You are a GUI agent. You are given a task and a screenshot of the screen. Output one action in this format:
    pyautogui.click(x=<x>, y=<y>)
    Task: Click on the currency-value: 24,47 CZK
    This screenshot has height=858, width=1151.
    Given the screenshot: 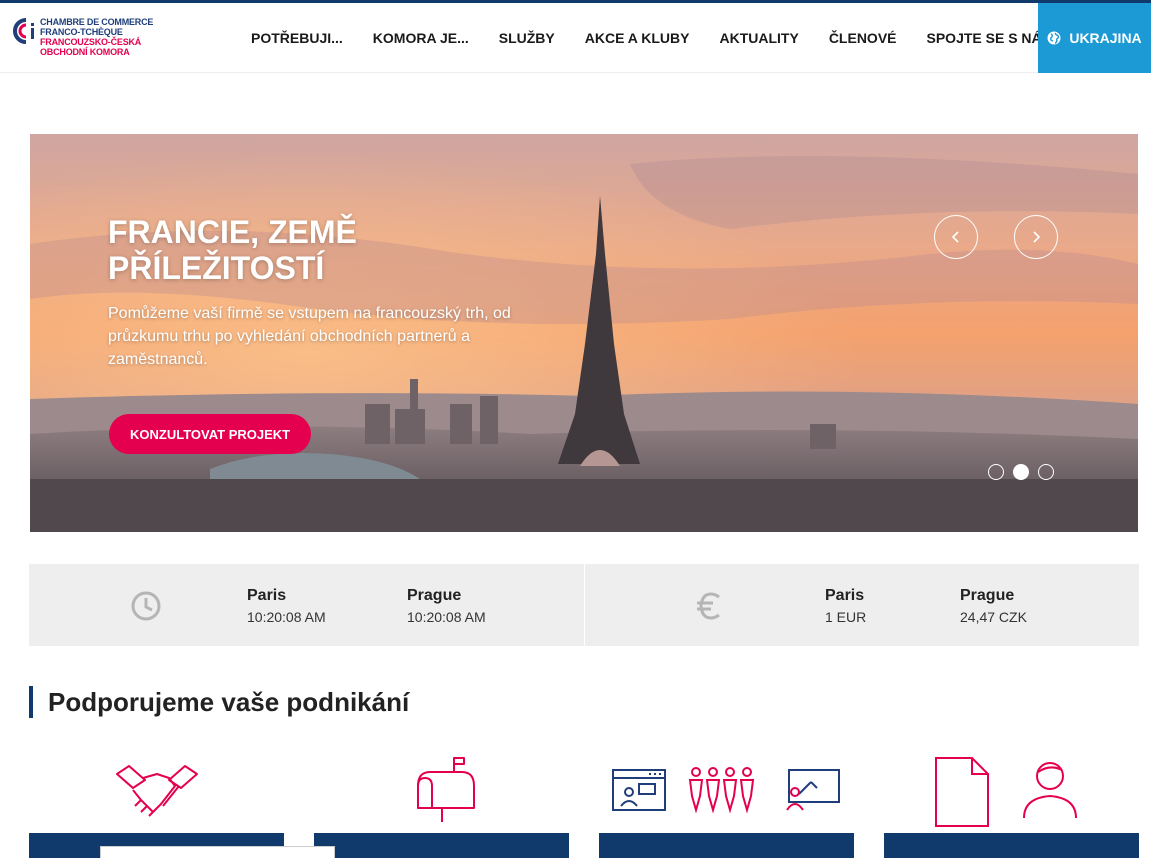 What is the action you would take?
    pyautogui.click(x=993, y=617)
    